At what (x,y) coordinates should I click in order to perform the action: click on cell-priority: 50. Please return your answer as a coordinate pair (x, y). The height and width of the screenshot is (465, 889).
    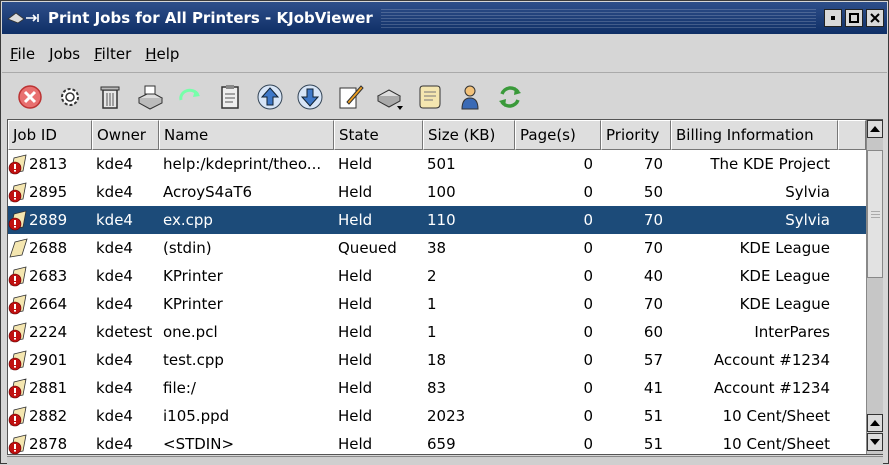
    Looking at the image, I should click on (653, 192).